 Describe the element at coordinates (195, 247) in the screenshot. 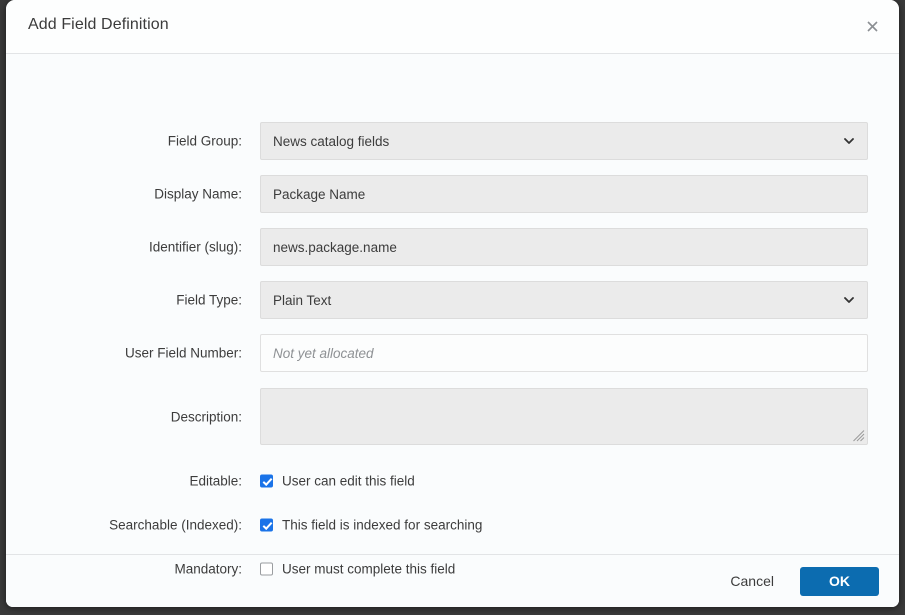

I see `identifier-label: Identifier (slug):` at that location.